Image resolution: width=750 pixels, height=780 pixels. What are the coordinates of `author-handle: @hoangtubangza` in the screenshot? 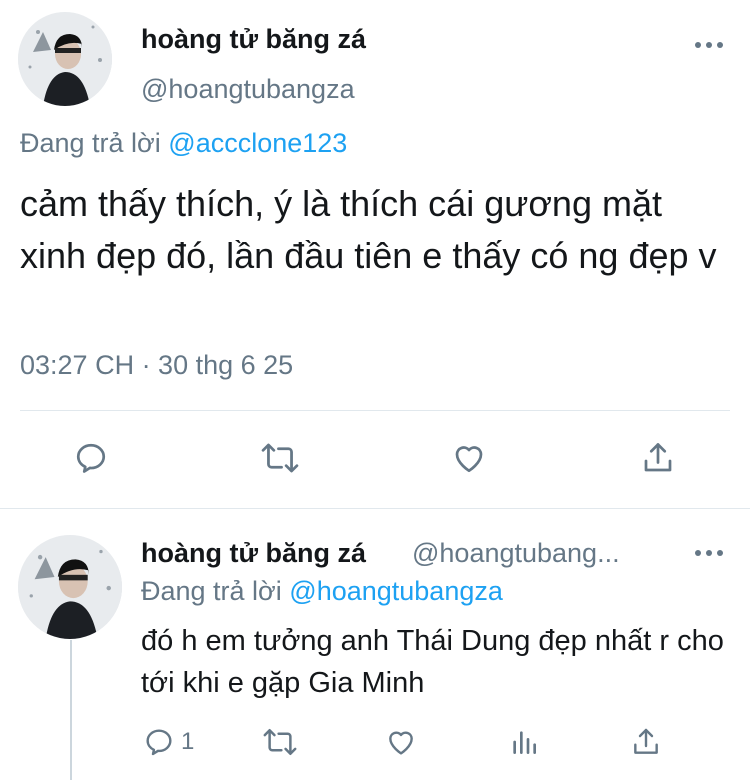 It's located at (248, 89).